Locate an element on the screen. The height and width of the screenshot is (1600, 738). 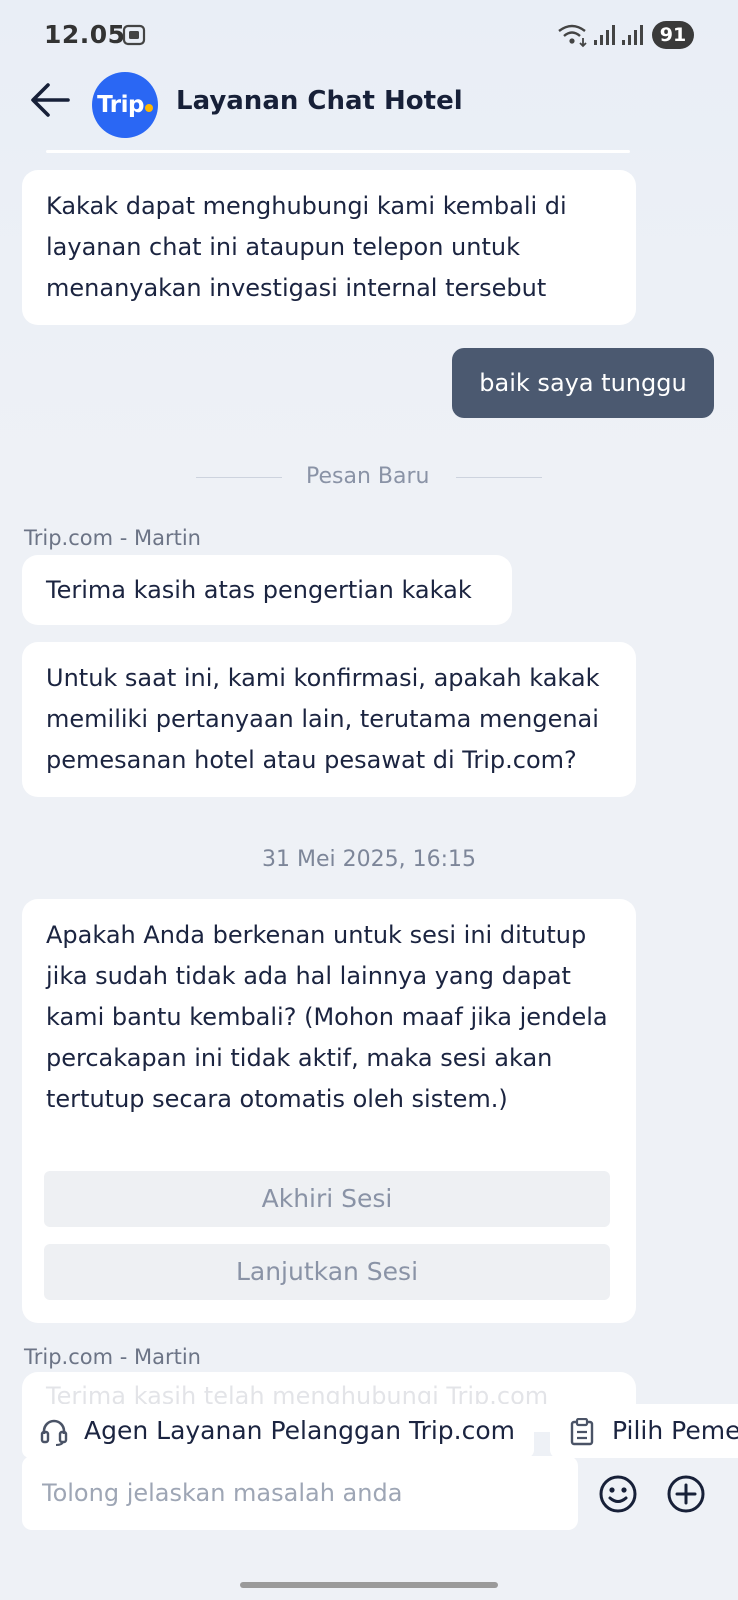
screen-record-icon is located at coordinates (134, 35).